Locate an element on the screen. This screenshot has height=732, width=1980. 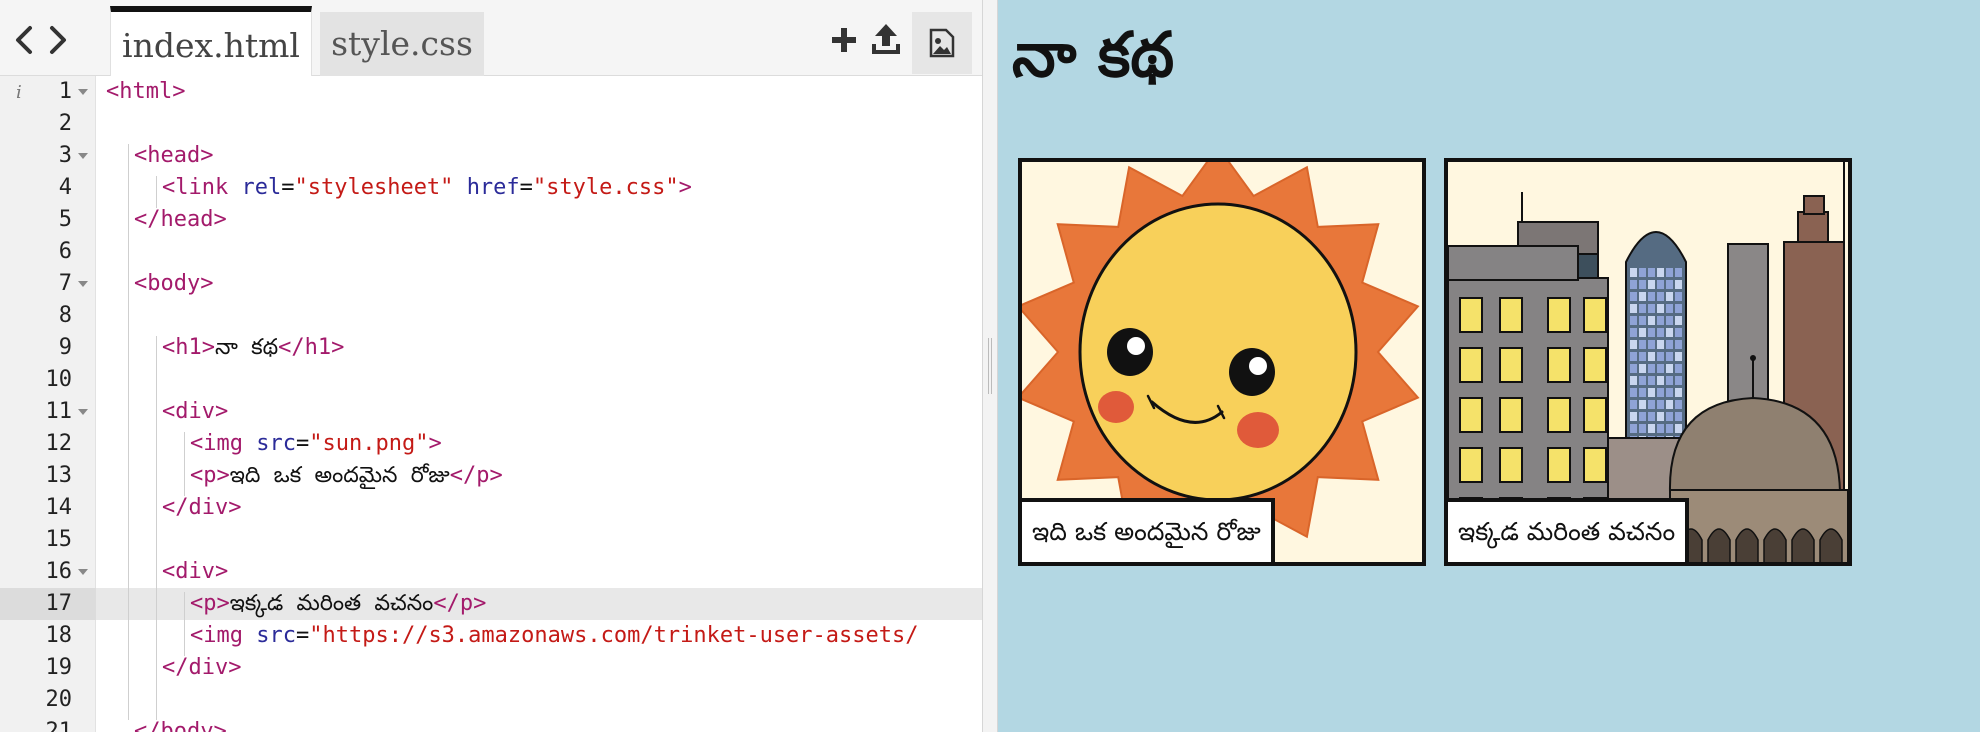
plus-icon is located at coordinates (844, 40).